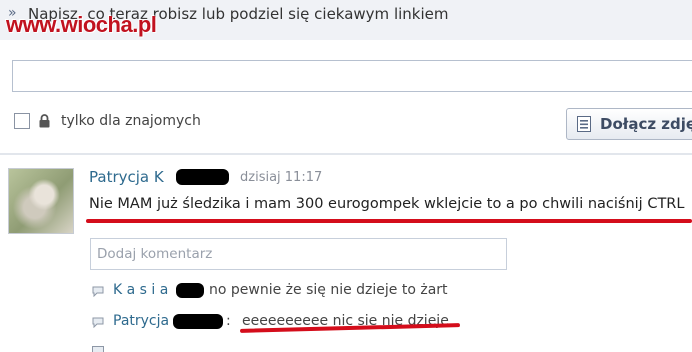 The image size is (692, 352). I want to click on friends-only-checkbox, so click(22, 121).